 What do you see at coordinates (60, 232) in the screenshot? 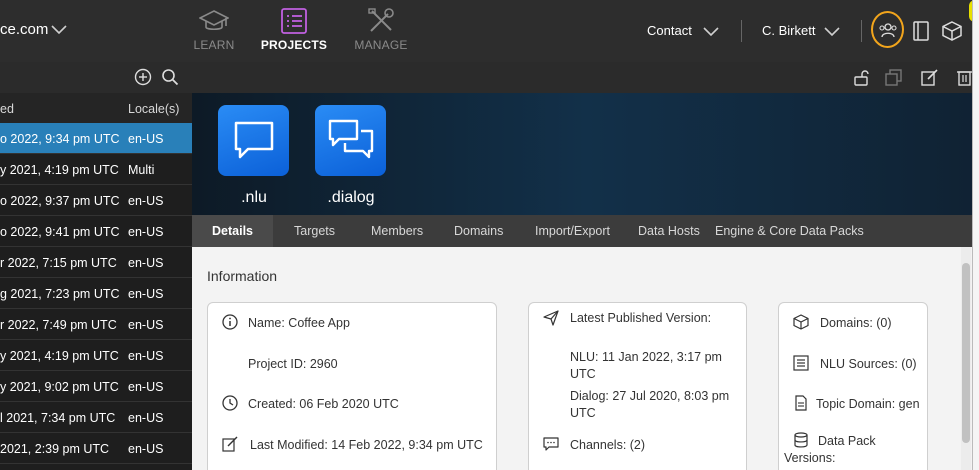
I see `row-modified-date: o 2022, 9:41 pm UTC` at bounding box center [60, 232].